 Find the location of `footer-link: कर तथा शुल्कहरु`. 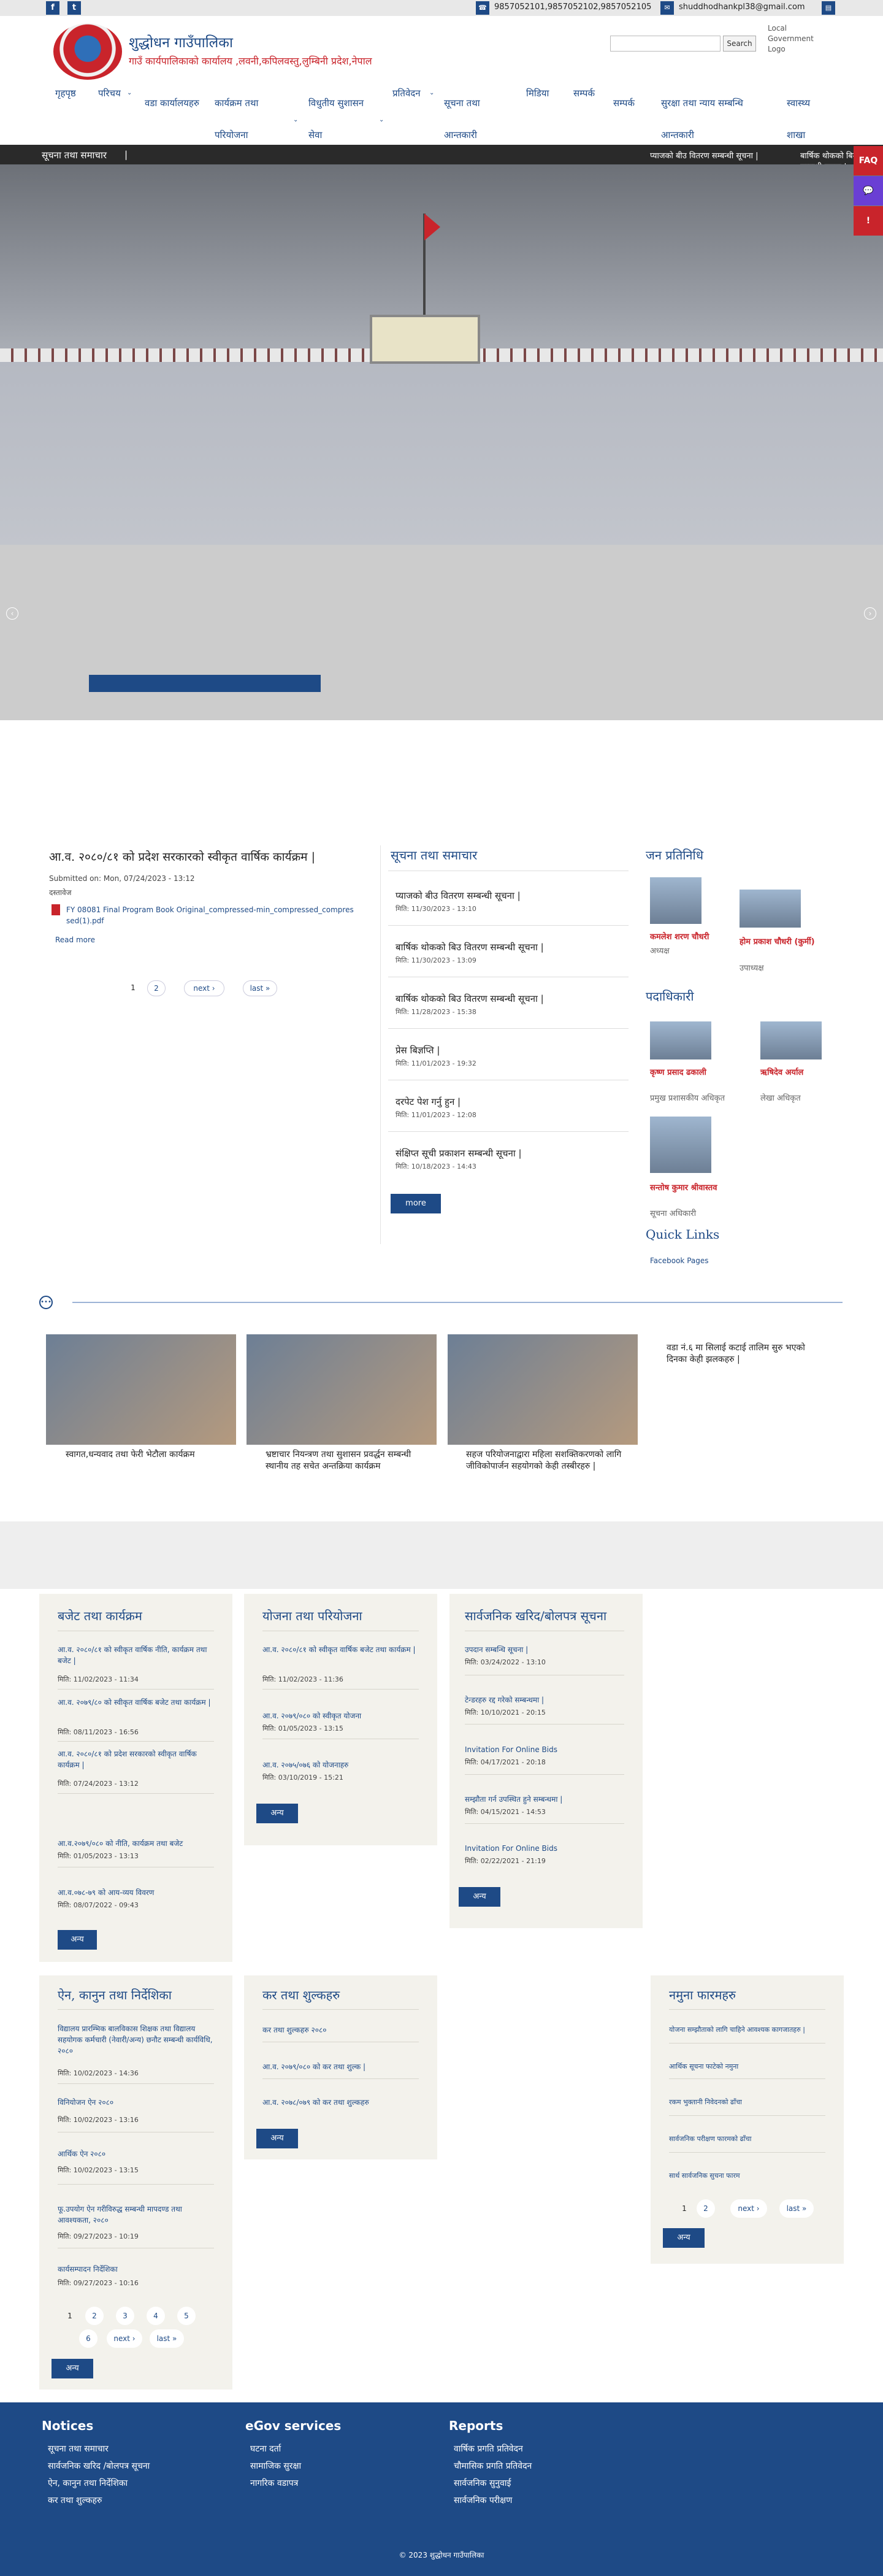

footer-link: कर तथा शुल्कहरु is located at coordinates (75, 2500).